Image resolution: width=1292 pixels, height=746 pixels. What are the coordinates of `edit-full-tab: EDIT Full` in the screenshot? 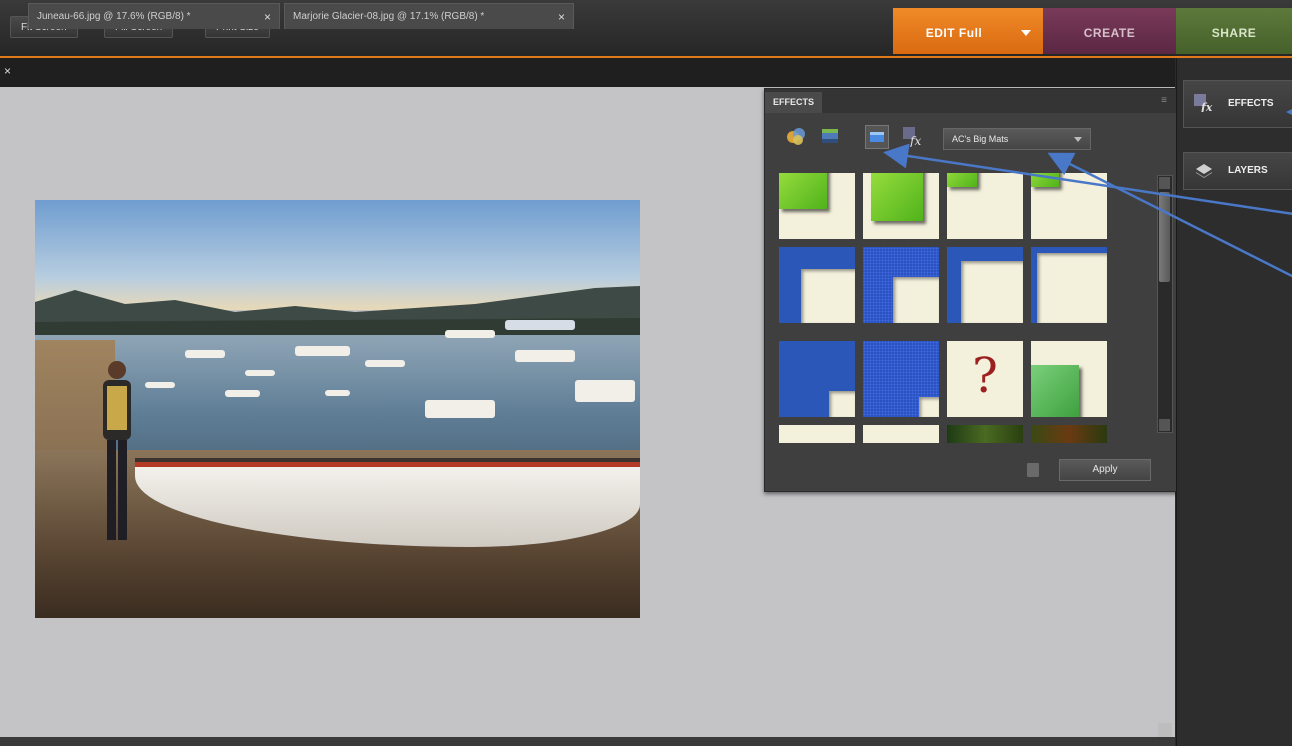 It's located at (968, 31).